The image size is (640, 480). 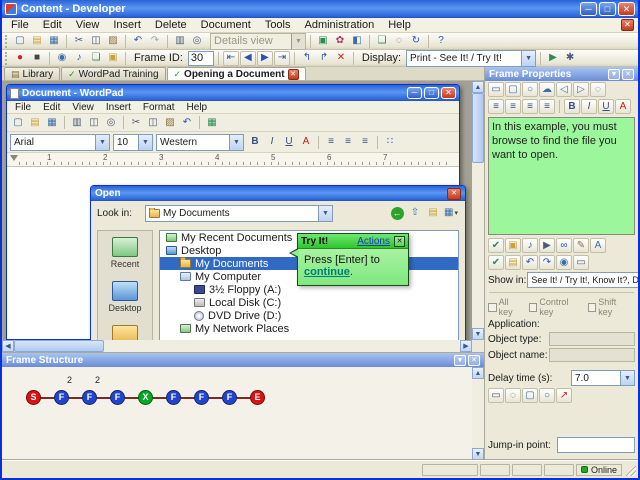 What do you see at coordinates (623, 106) in the screenshot?
I see `font-color-icon: A` at bounding box center [623, 106].